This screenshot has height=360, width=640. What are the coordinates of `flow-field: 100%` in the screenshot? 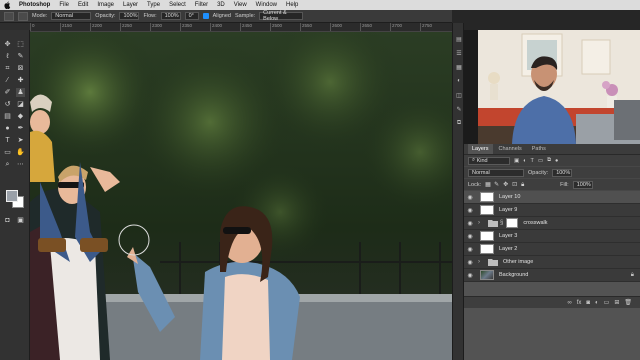 It's located at (170, 16).